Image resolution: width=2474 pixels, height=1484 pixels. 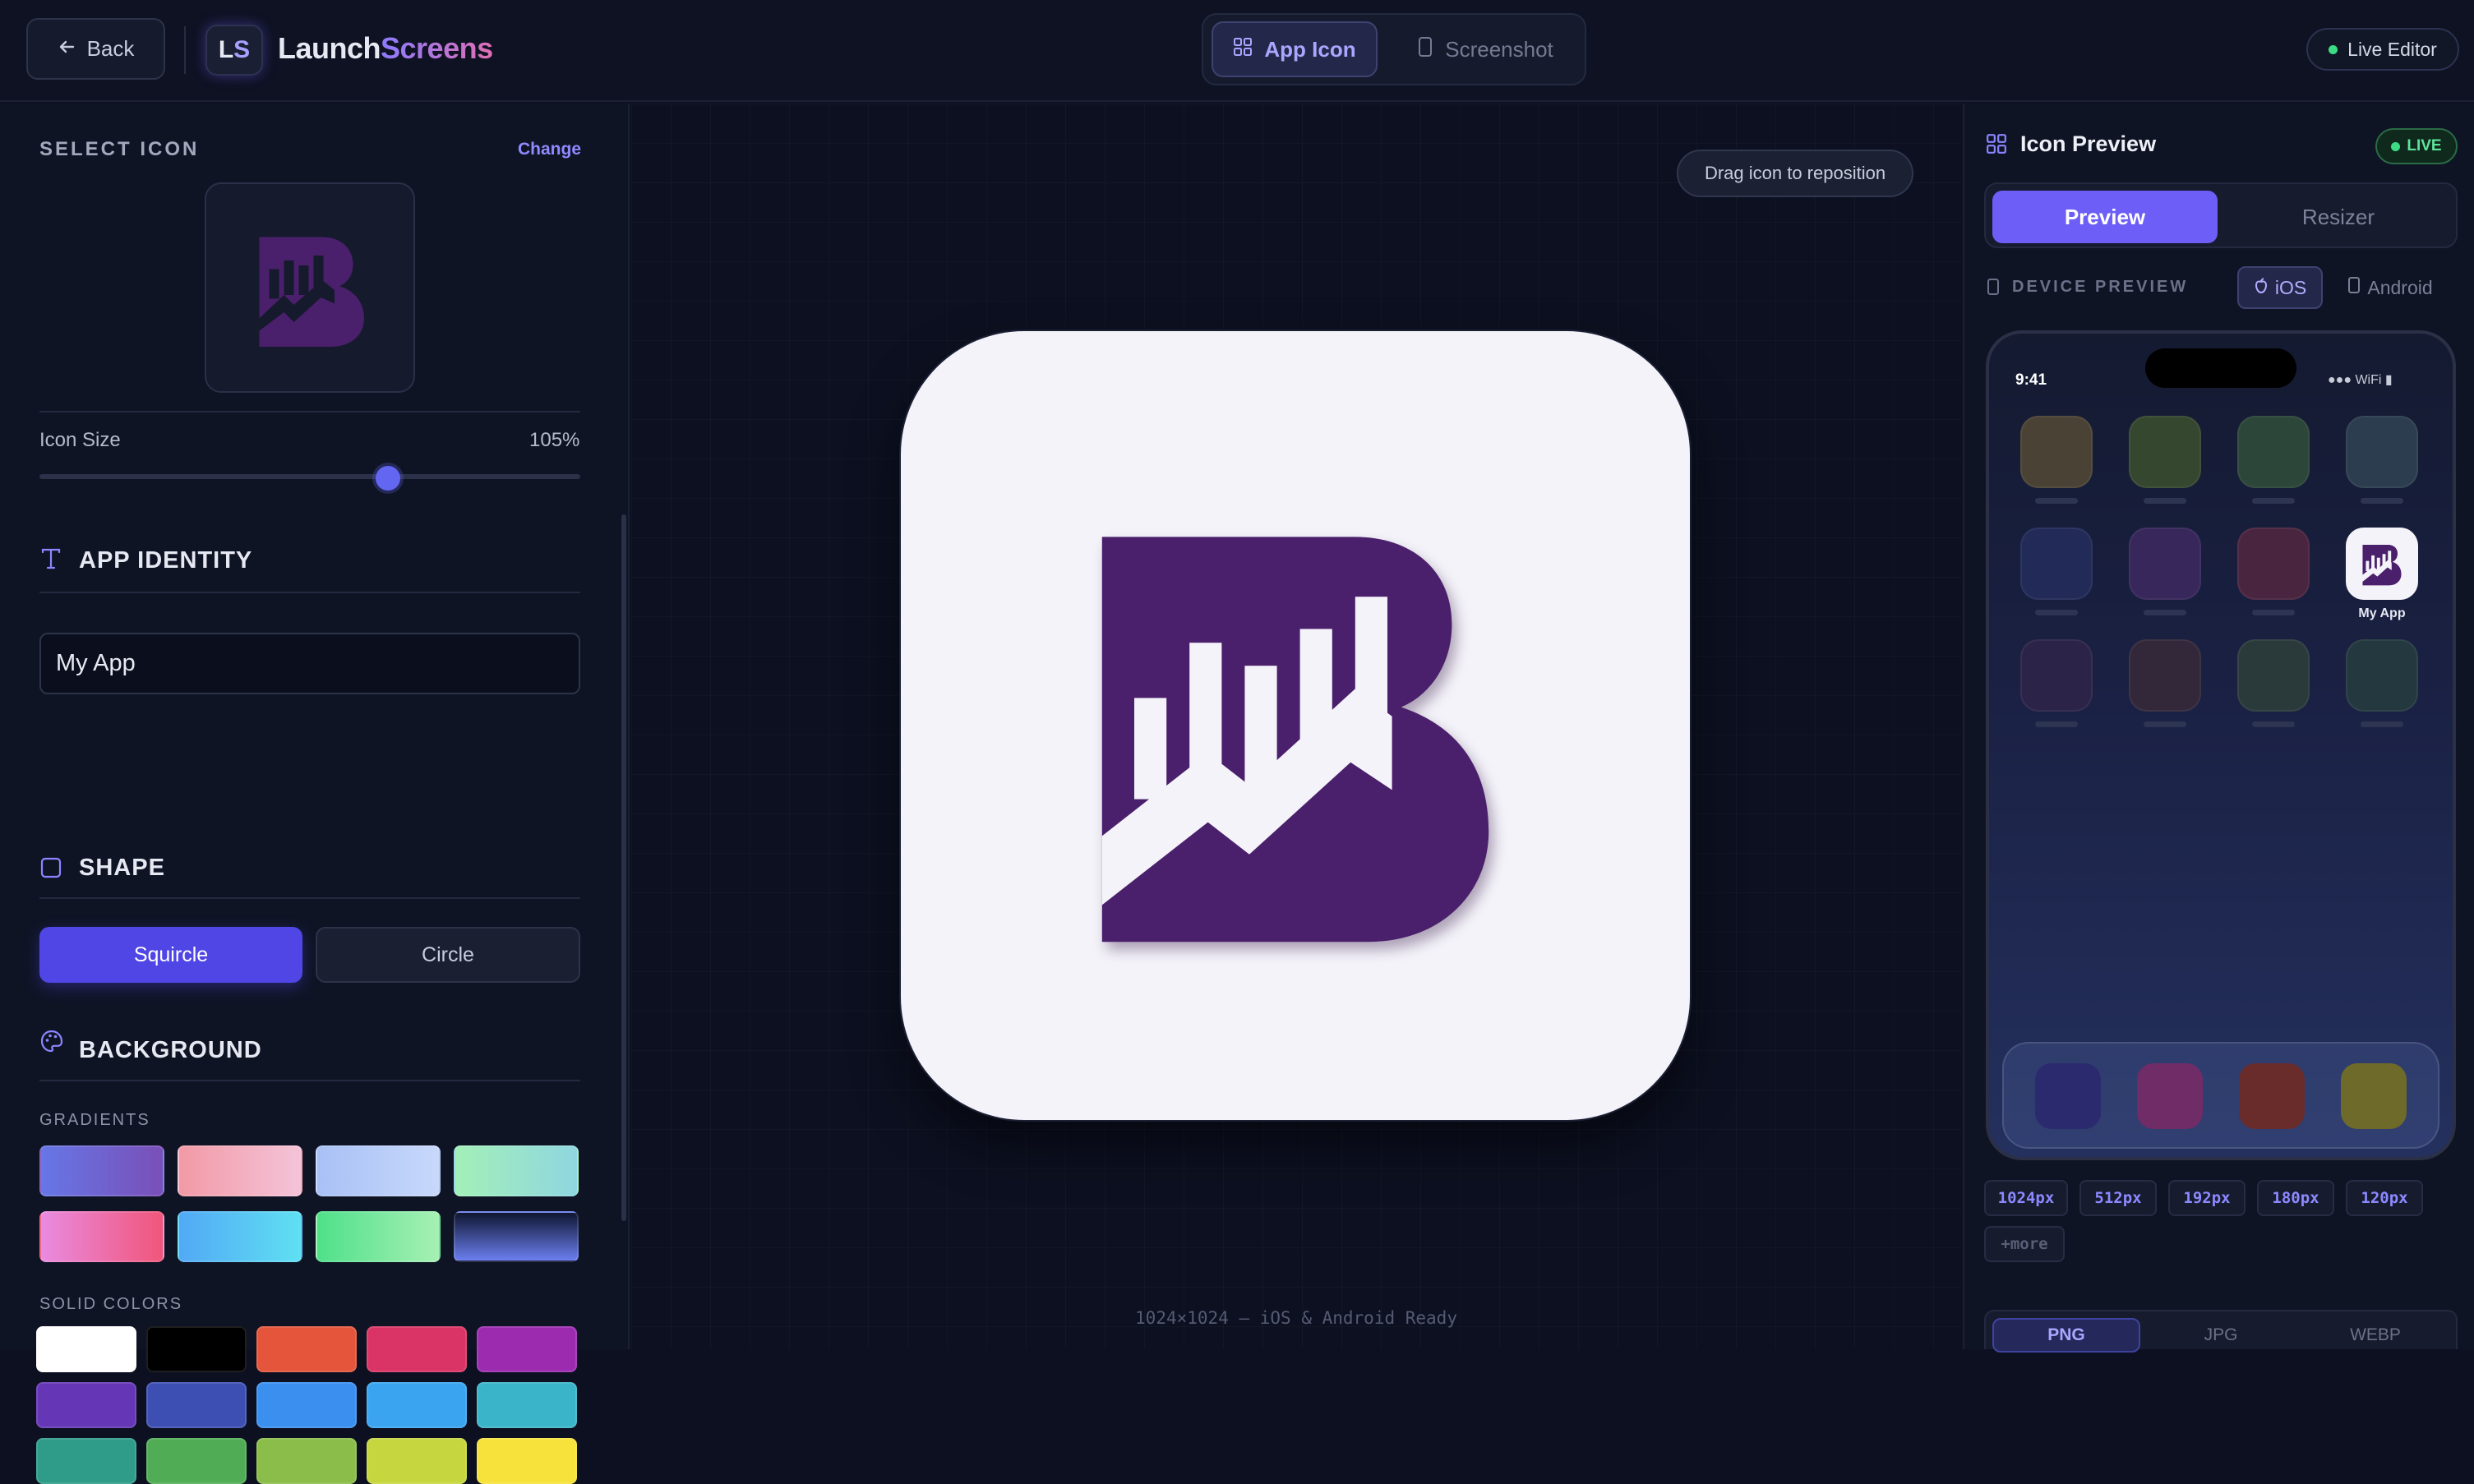 What do you see at coordinates (448, 955) in the screenshot?
I see `shape-circle-button: Circle` at bounding box center [448, 955].